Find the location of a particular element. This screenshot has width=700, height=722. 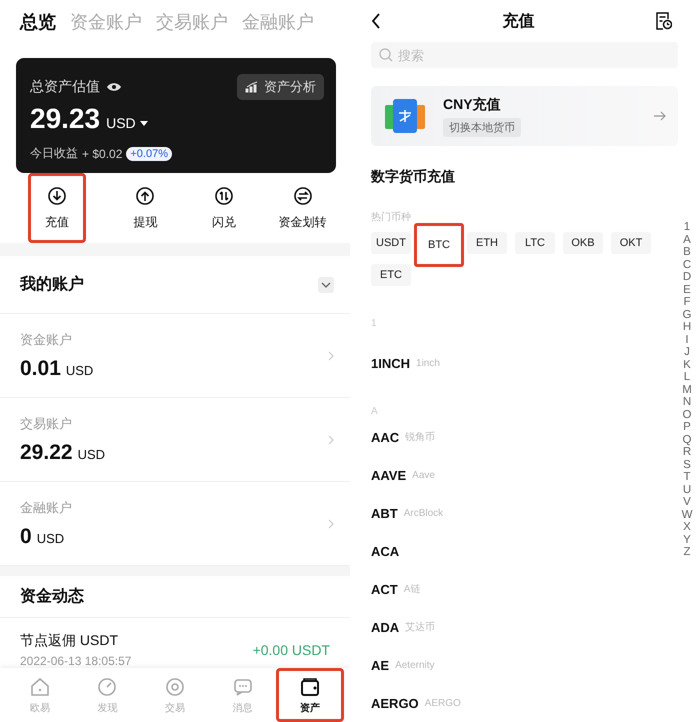

coin-name: 锐角币 is located at coordinates (420, 437).